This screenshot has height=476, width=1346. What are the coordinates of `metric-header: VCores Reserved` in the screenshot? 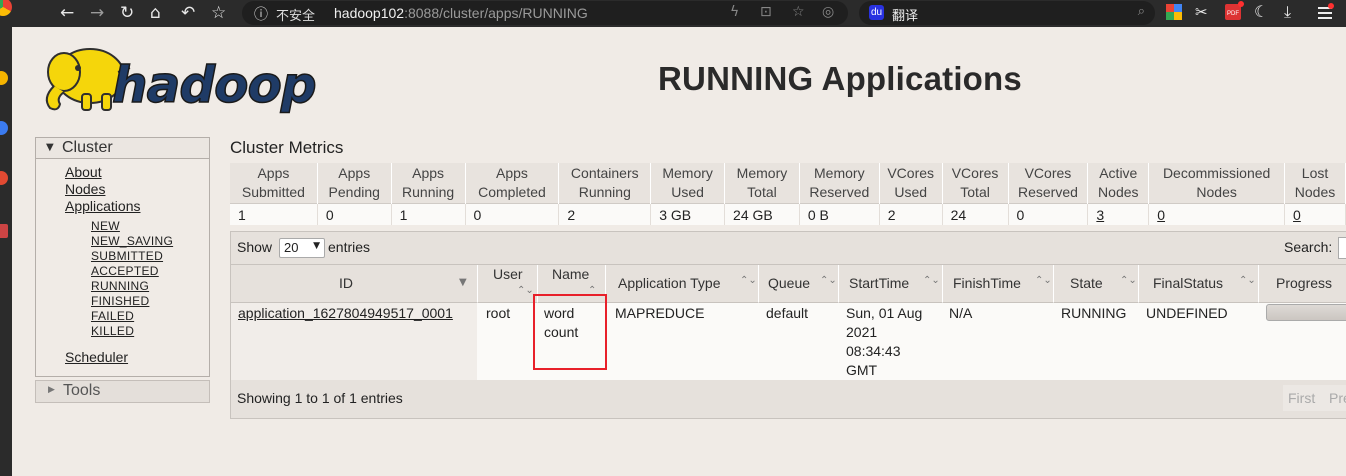 It's located at (1048, 183).